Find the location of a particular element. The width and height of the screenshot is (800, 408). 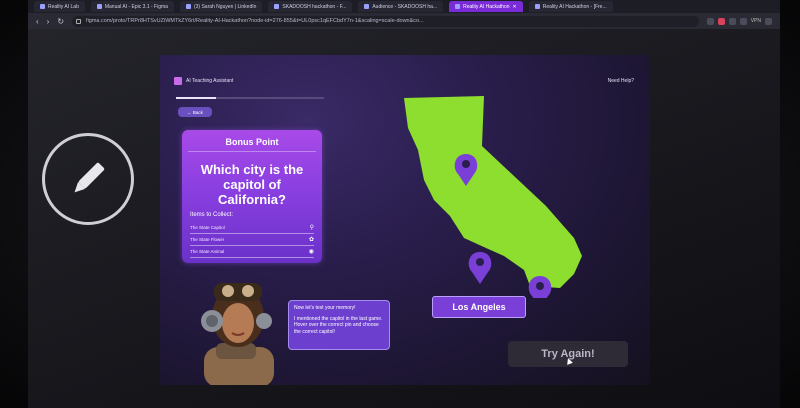

progress-fill is located at coordinates (196, 98).